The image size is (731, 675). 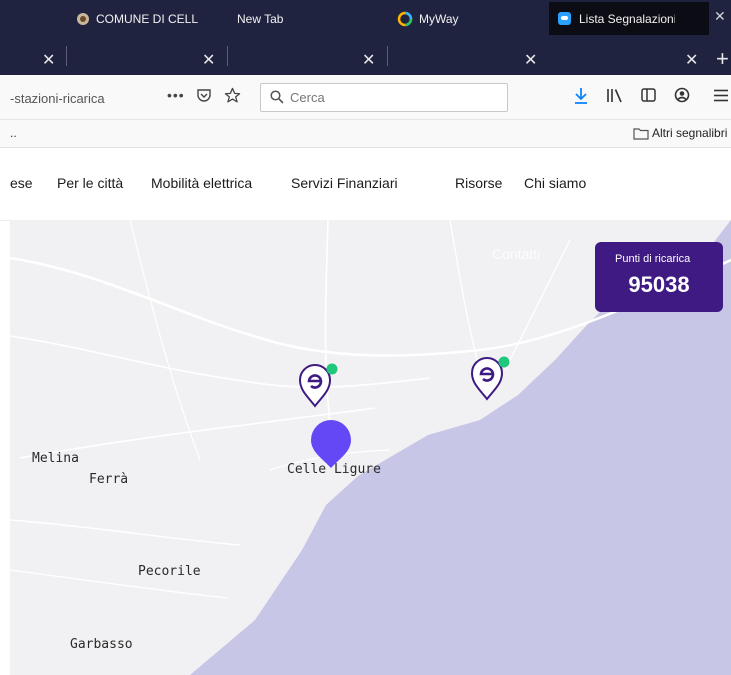 I want to click on folder-icon, so click(x=641, y=134).